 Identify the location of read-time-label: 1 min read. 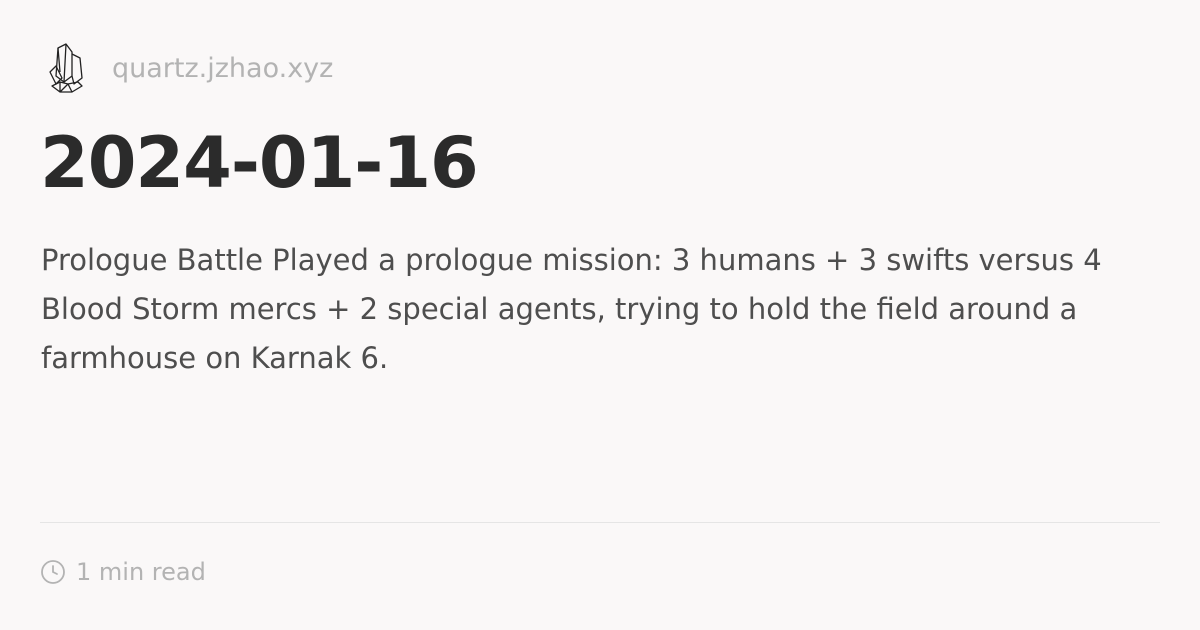
(141, 572).